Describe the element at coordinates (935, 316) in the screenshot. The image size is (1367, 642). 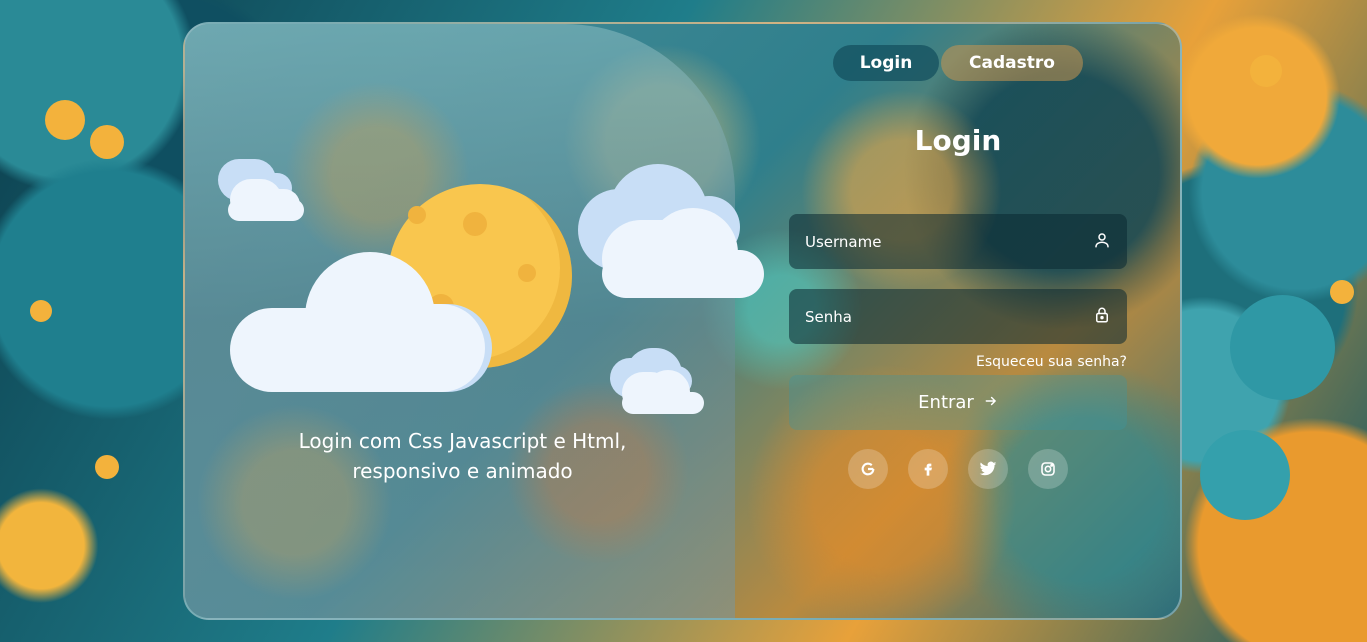
I see `password-input` at that location.